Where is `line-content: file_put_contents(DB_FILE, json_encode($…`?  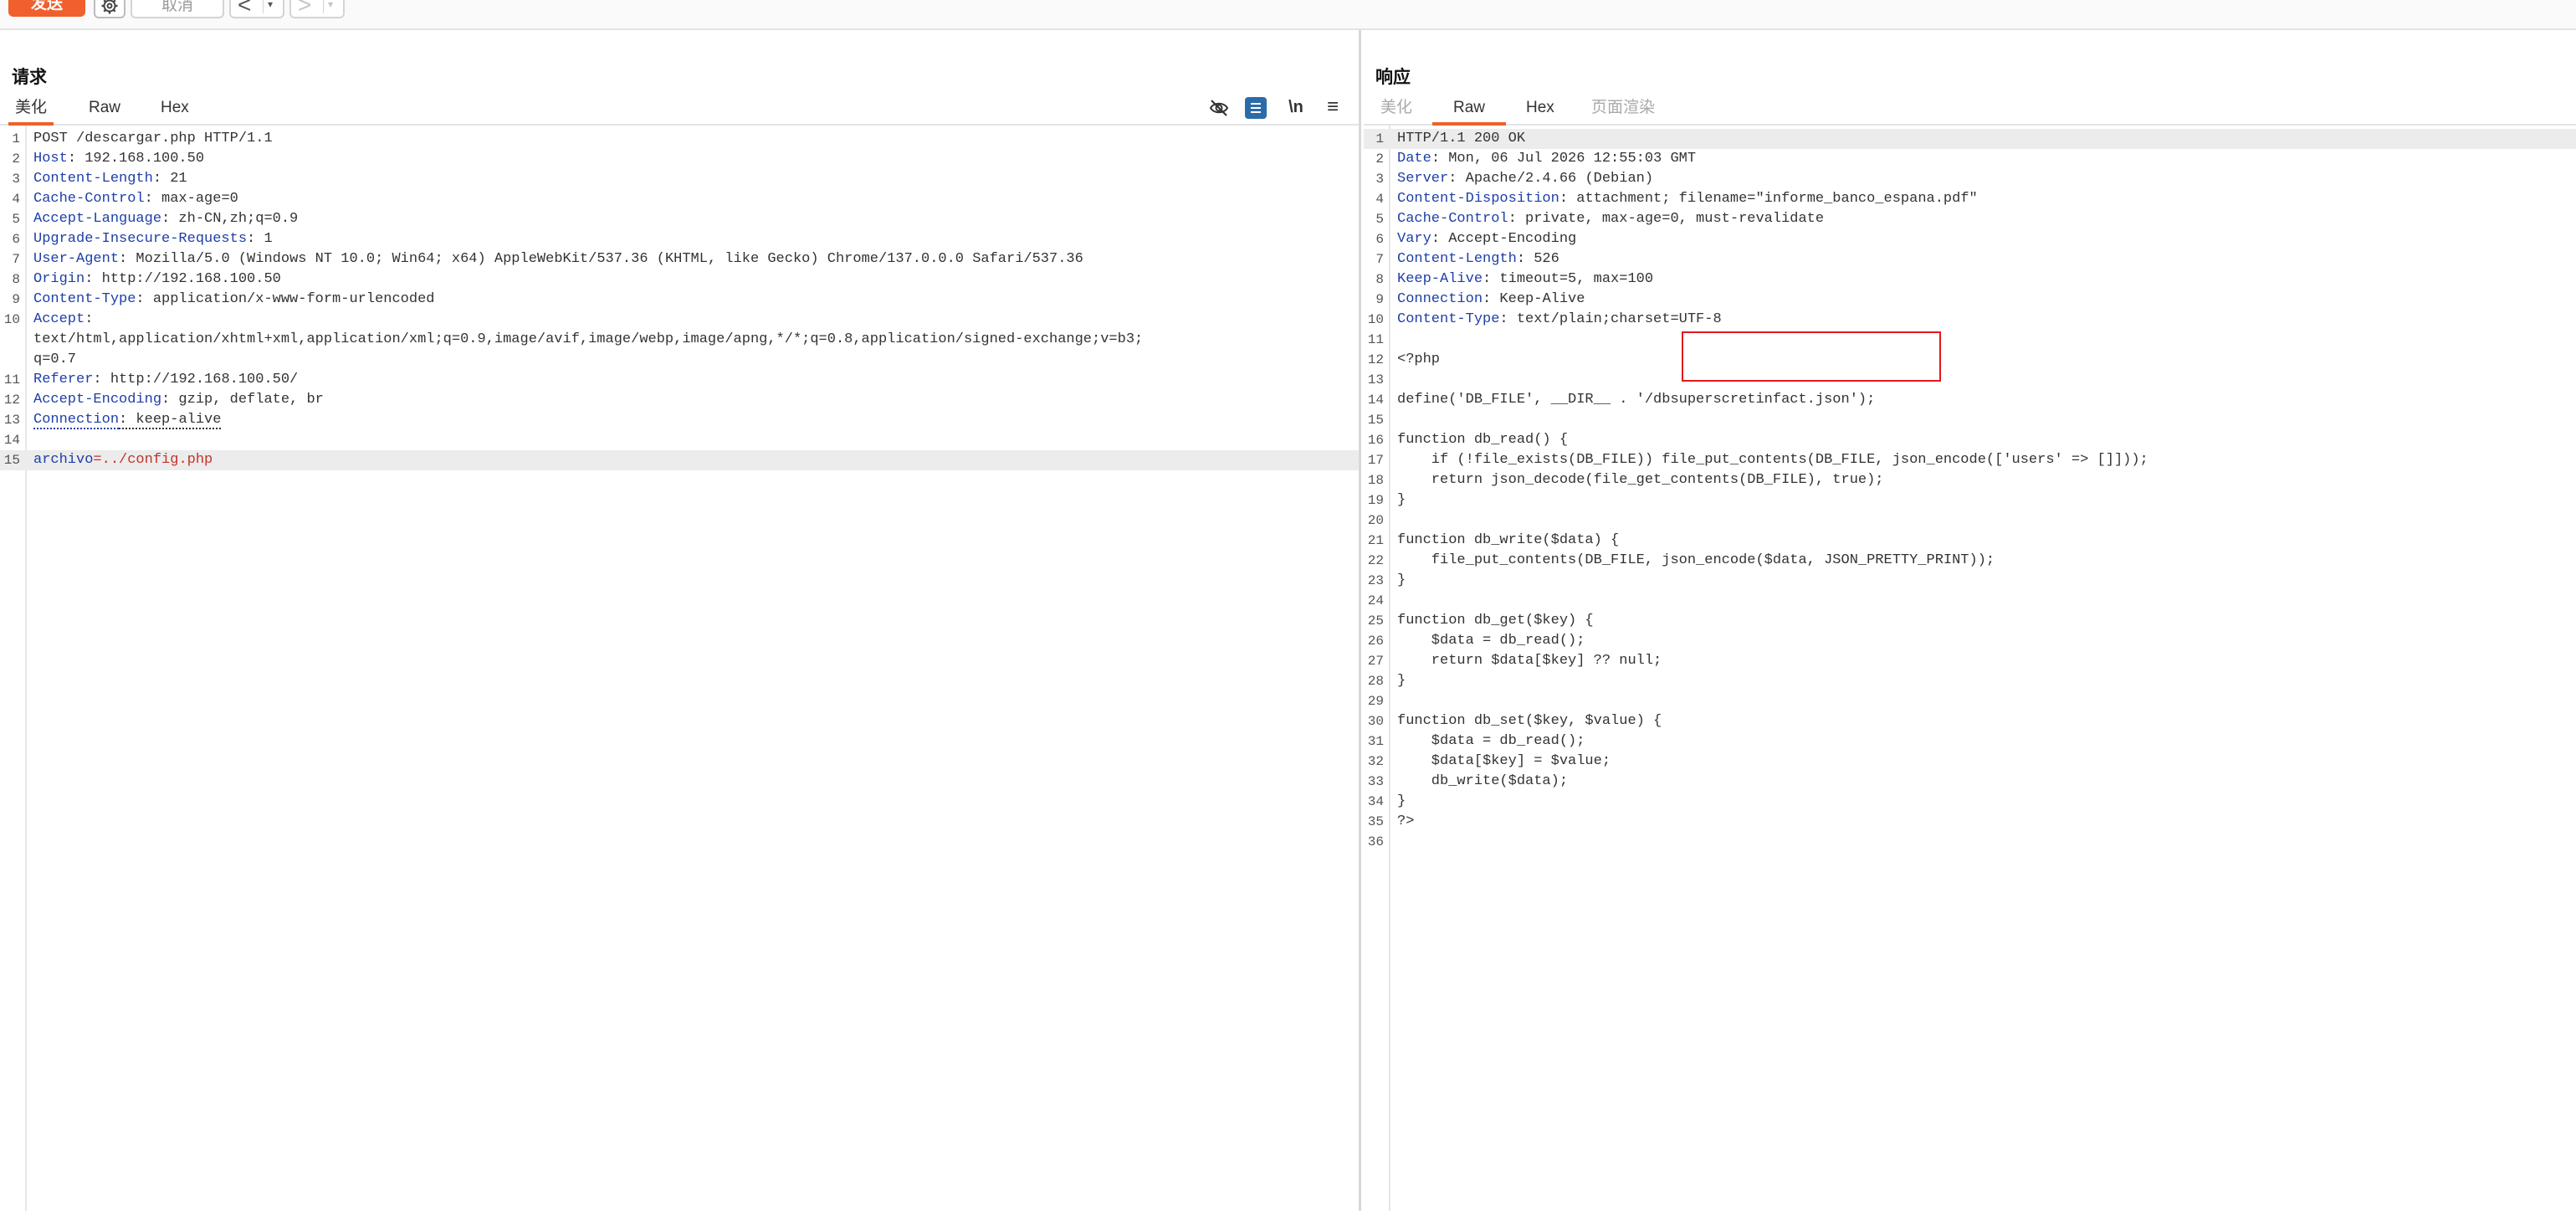 line-content: file_put_contents(DB_FILE, json_encode($… is located at coordinates (1696, 560).